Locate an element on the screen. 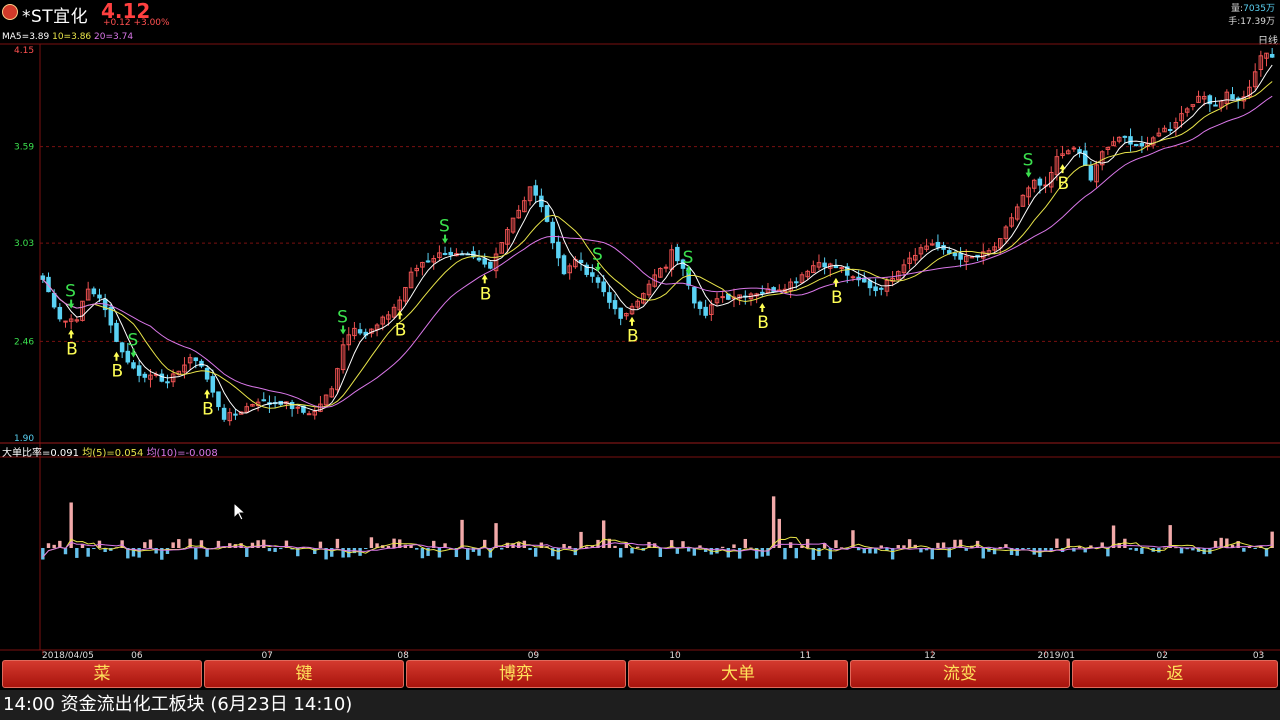 This screenshot has width=1280, height=720. news-status-bar: 14:00 资金流出化工板块 (6月23日 14:10) is located at coordinates (640, 705).